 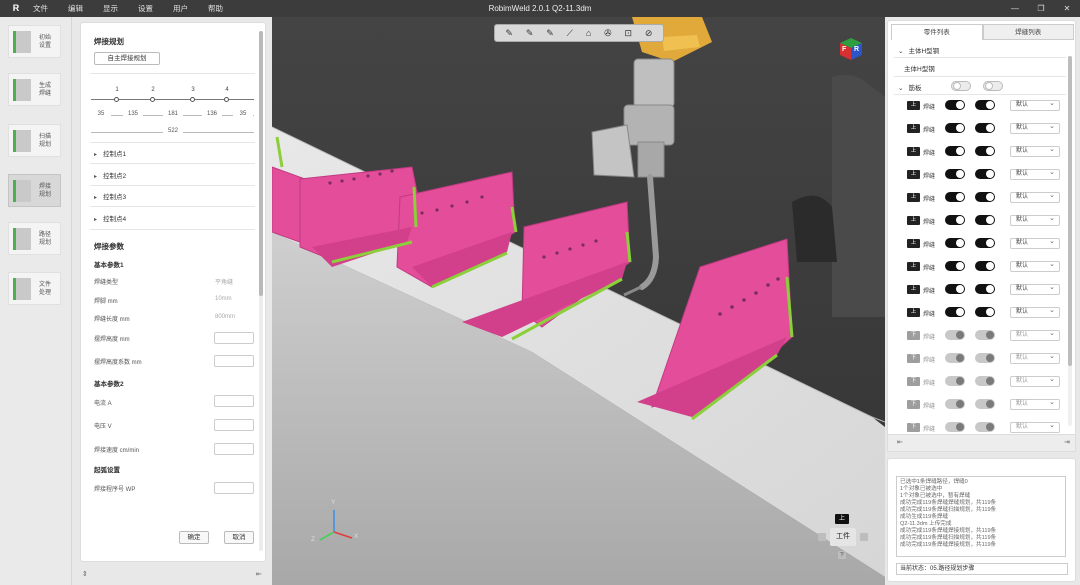 What do you see at coordinates (822, 537) in the screenshot?
I see `view-left-button` at bounding box center [822, 537].